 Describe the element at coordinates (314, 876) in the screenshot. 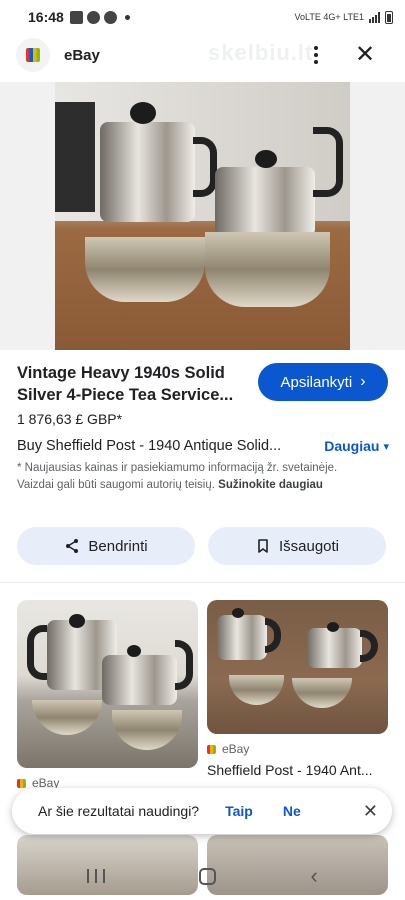

I see `back-icon: ‹` at that location.